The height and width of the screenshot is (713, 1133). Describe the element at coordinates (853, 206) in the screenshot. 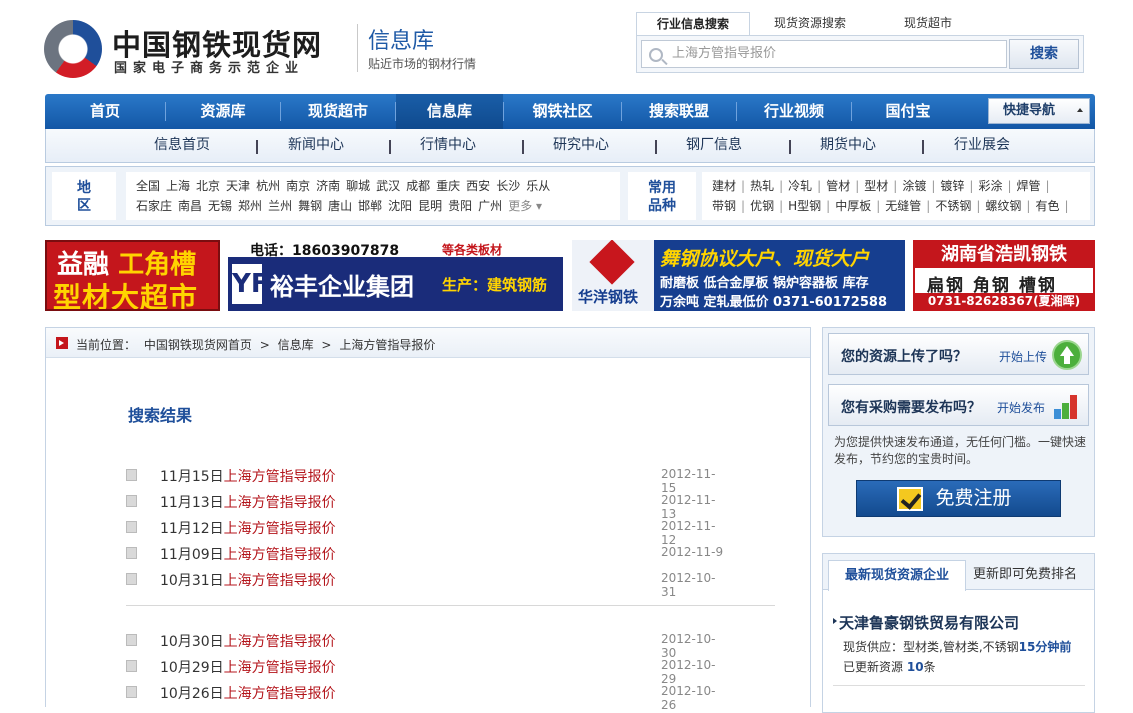

I see `product-link: 中厚板` at that location.